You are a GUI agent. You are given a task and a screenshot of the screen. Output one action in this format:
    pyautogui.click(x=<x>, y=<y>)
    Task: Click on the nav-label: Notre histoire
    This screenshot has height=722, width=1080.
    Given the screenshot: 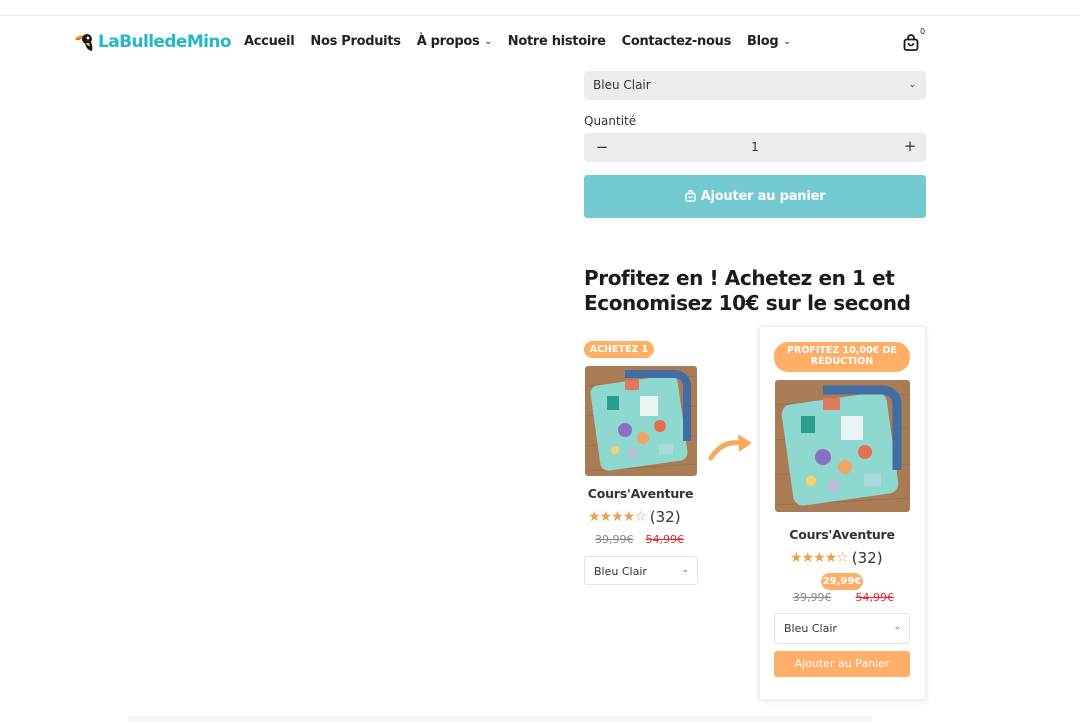 What is the action you would take?
    pyautogui.click(x=556, y=41)
    